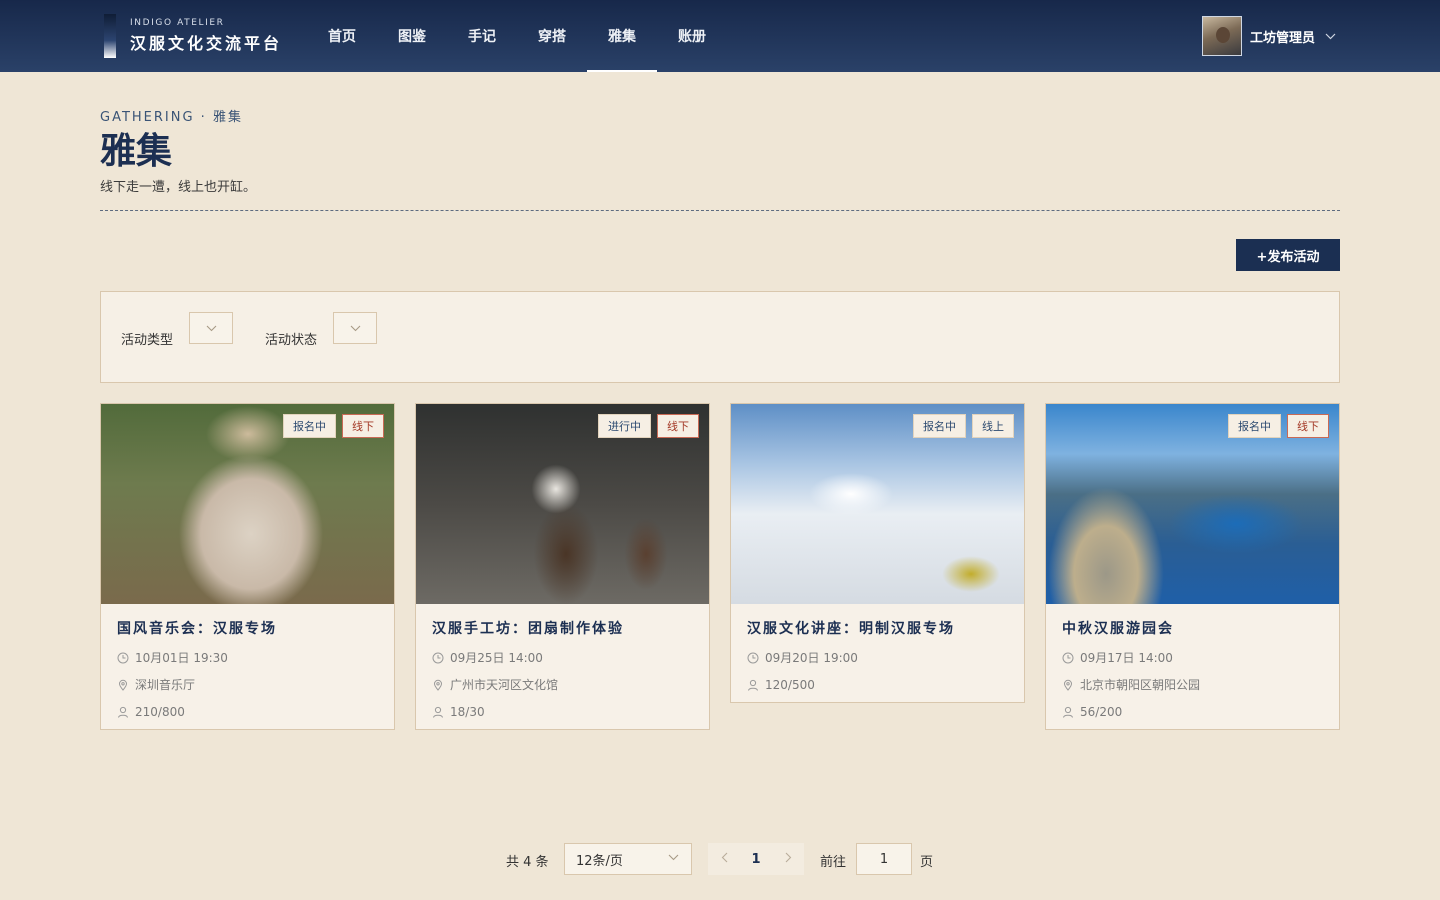 This screenshot has height=900, width=1440. I want to click on event-time: 10月01日 19:30, so click(247, 657).